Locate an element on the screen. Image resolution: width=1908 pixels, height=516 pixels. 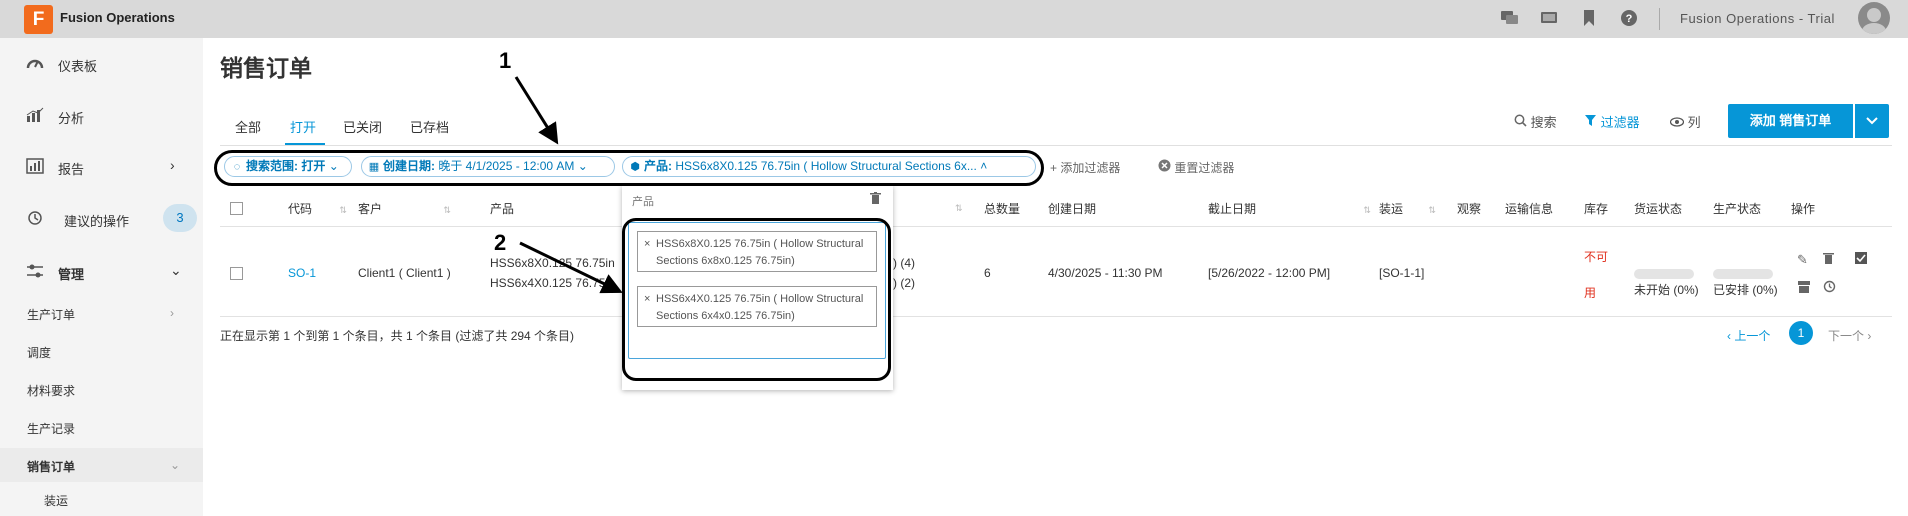
sidebar-item-management: 管理 ⌄ is located at coordinates (101, 271).